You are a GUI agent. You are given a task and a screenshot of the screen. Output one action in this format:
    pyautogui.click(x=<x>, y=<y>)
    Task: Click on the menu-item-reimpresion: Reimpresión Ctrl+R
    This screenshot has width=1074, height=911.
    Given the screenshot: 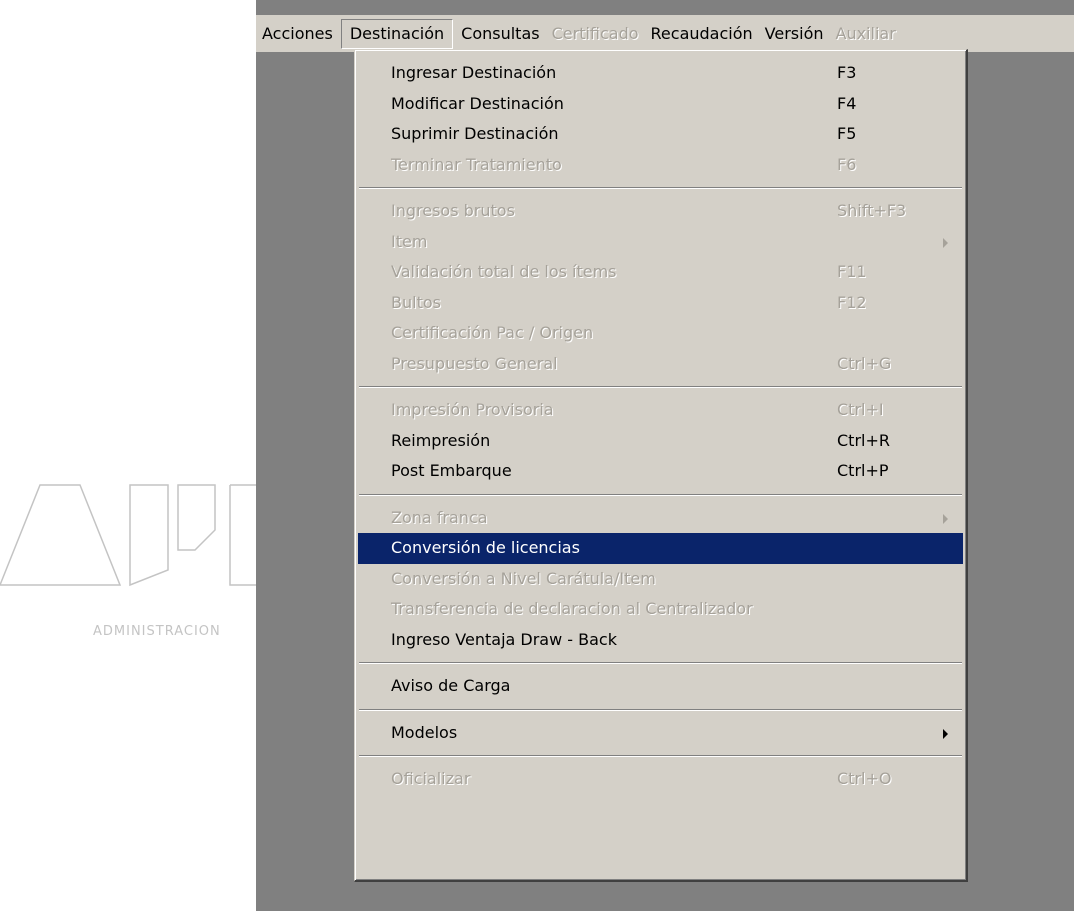 What is the action you would take?
    pyautogui.click(x=660, y=441)
    